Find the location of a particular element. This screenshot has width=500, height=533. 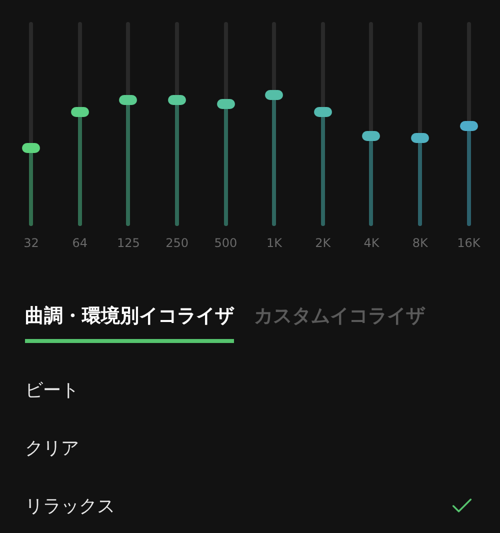

frequency-label: 4K is located at coordinates (372, 243).